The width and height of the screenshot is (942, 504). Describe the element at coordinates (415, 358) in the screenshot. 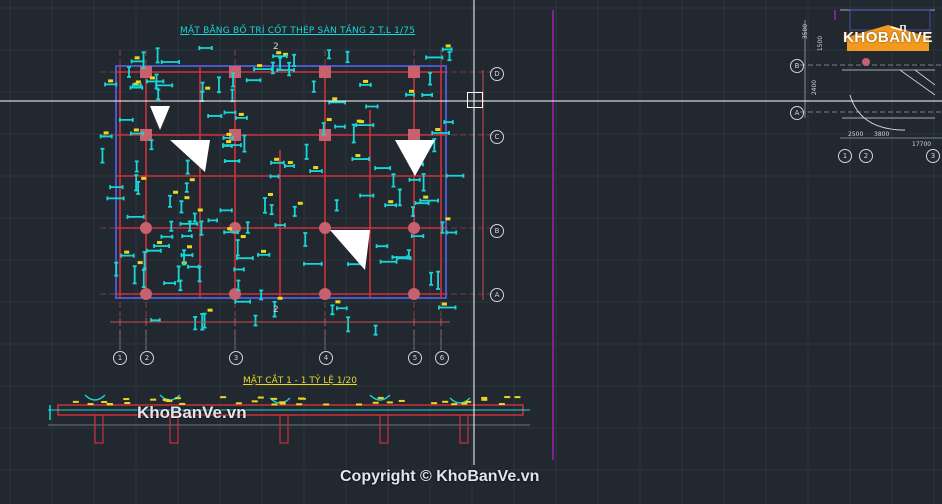

I see `axis-bubble-5: 5` at that location.